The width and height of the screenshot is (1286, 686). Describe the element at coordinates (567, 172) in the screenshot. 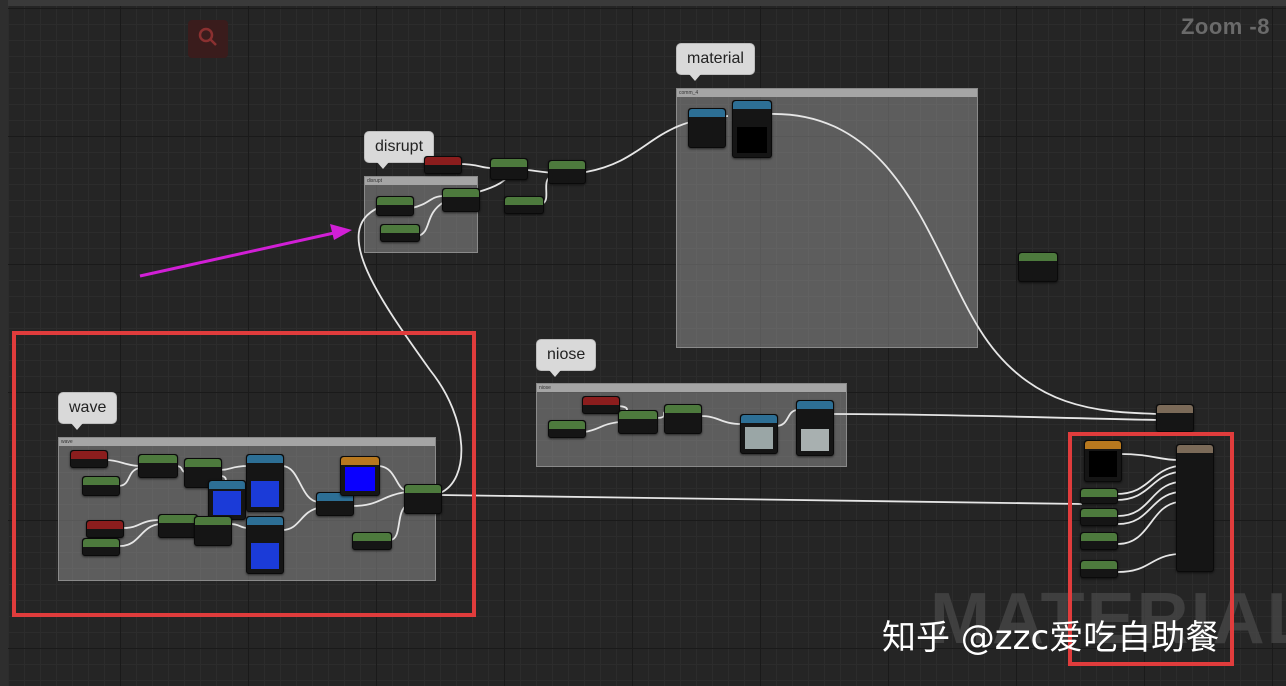

I see `lerp-node` at that location.